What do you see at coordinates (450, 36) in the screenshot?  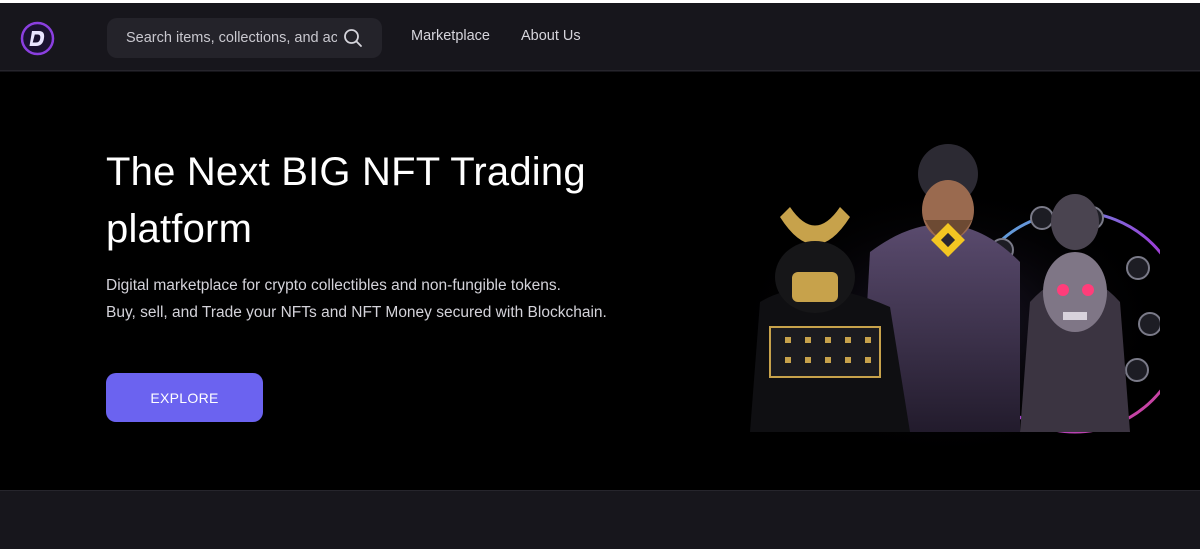 I see `nav-link-marketplace: Marketplace` at bounding box center [450, 36].